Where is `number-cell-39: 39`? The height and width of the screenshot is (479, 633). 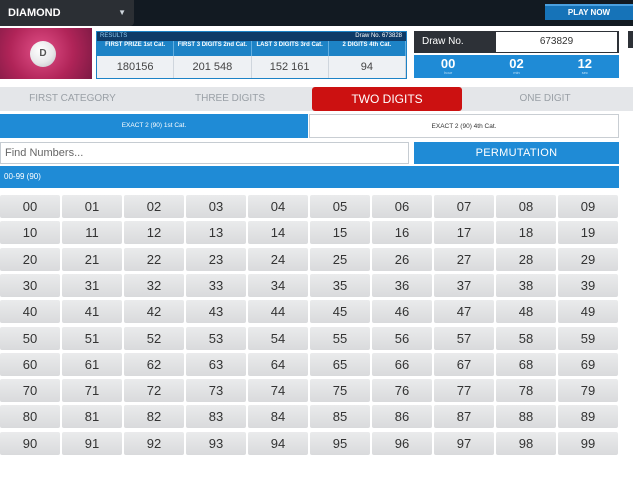 number-cell-39: 39 is located at coordinates (588, 285).